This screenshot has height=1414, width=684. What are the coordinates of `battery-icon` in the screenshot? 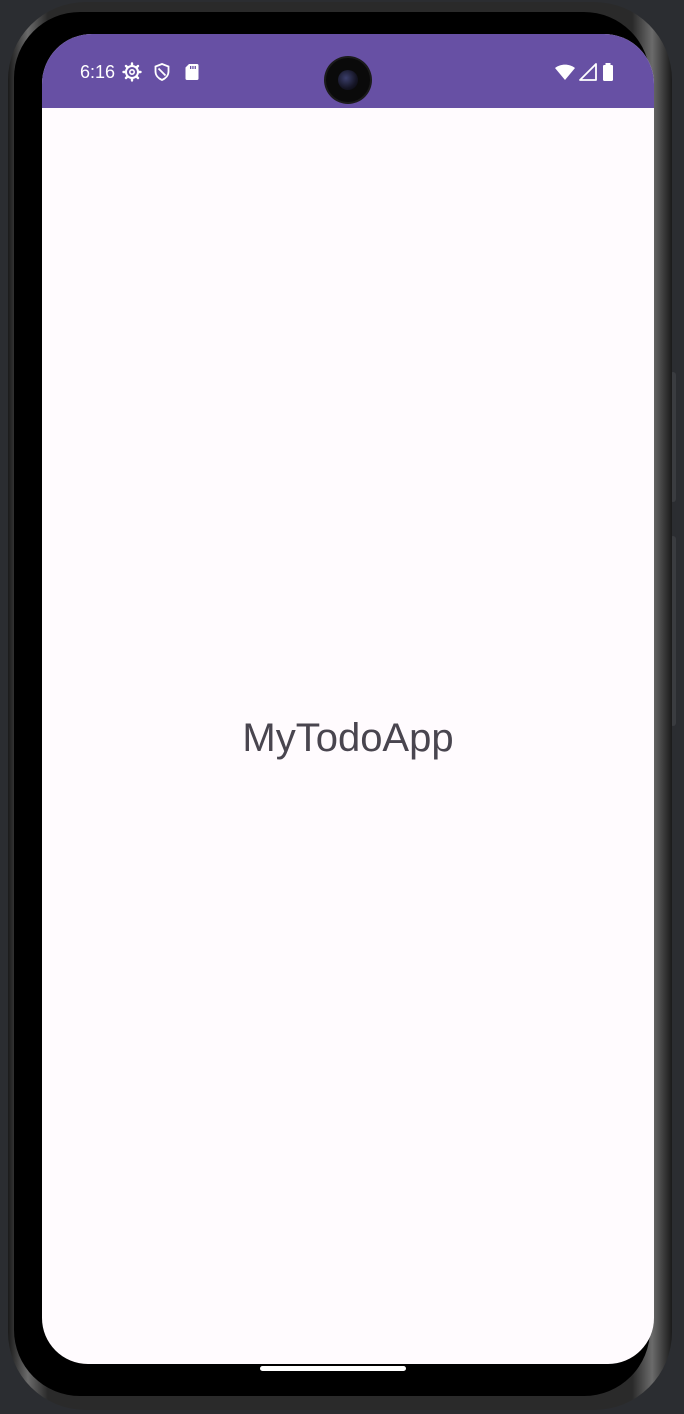 It's located at (608, 72).